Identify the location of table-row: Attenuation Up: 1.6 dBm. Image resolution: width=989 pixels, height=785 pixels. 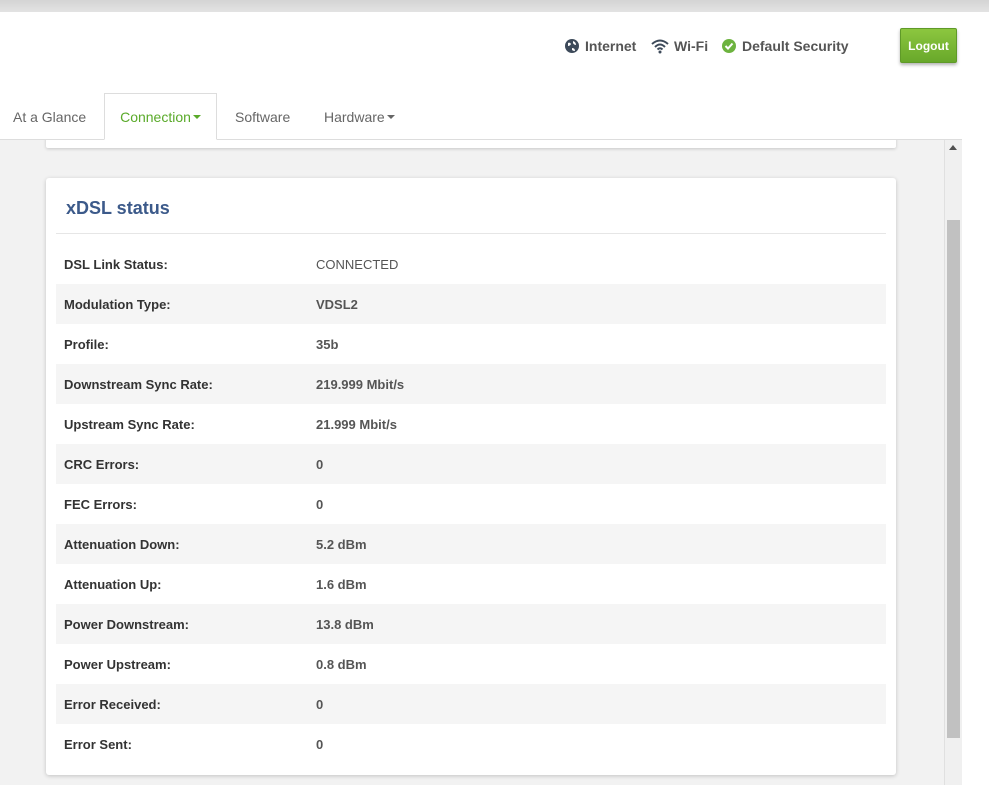
(471, 584).